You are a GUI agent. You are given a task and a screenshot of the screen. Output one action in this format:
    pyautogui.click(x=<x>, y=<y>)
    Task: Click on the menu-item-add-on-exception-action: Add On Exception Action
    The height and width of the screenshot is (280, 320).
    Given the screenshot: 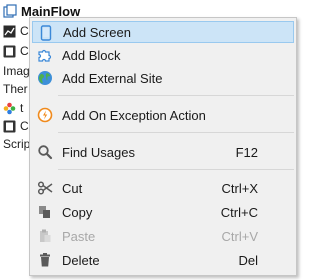 What is the action you would take?
    pyautogui.click(x=163, y=115)
    